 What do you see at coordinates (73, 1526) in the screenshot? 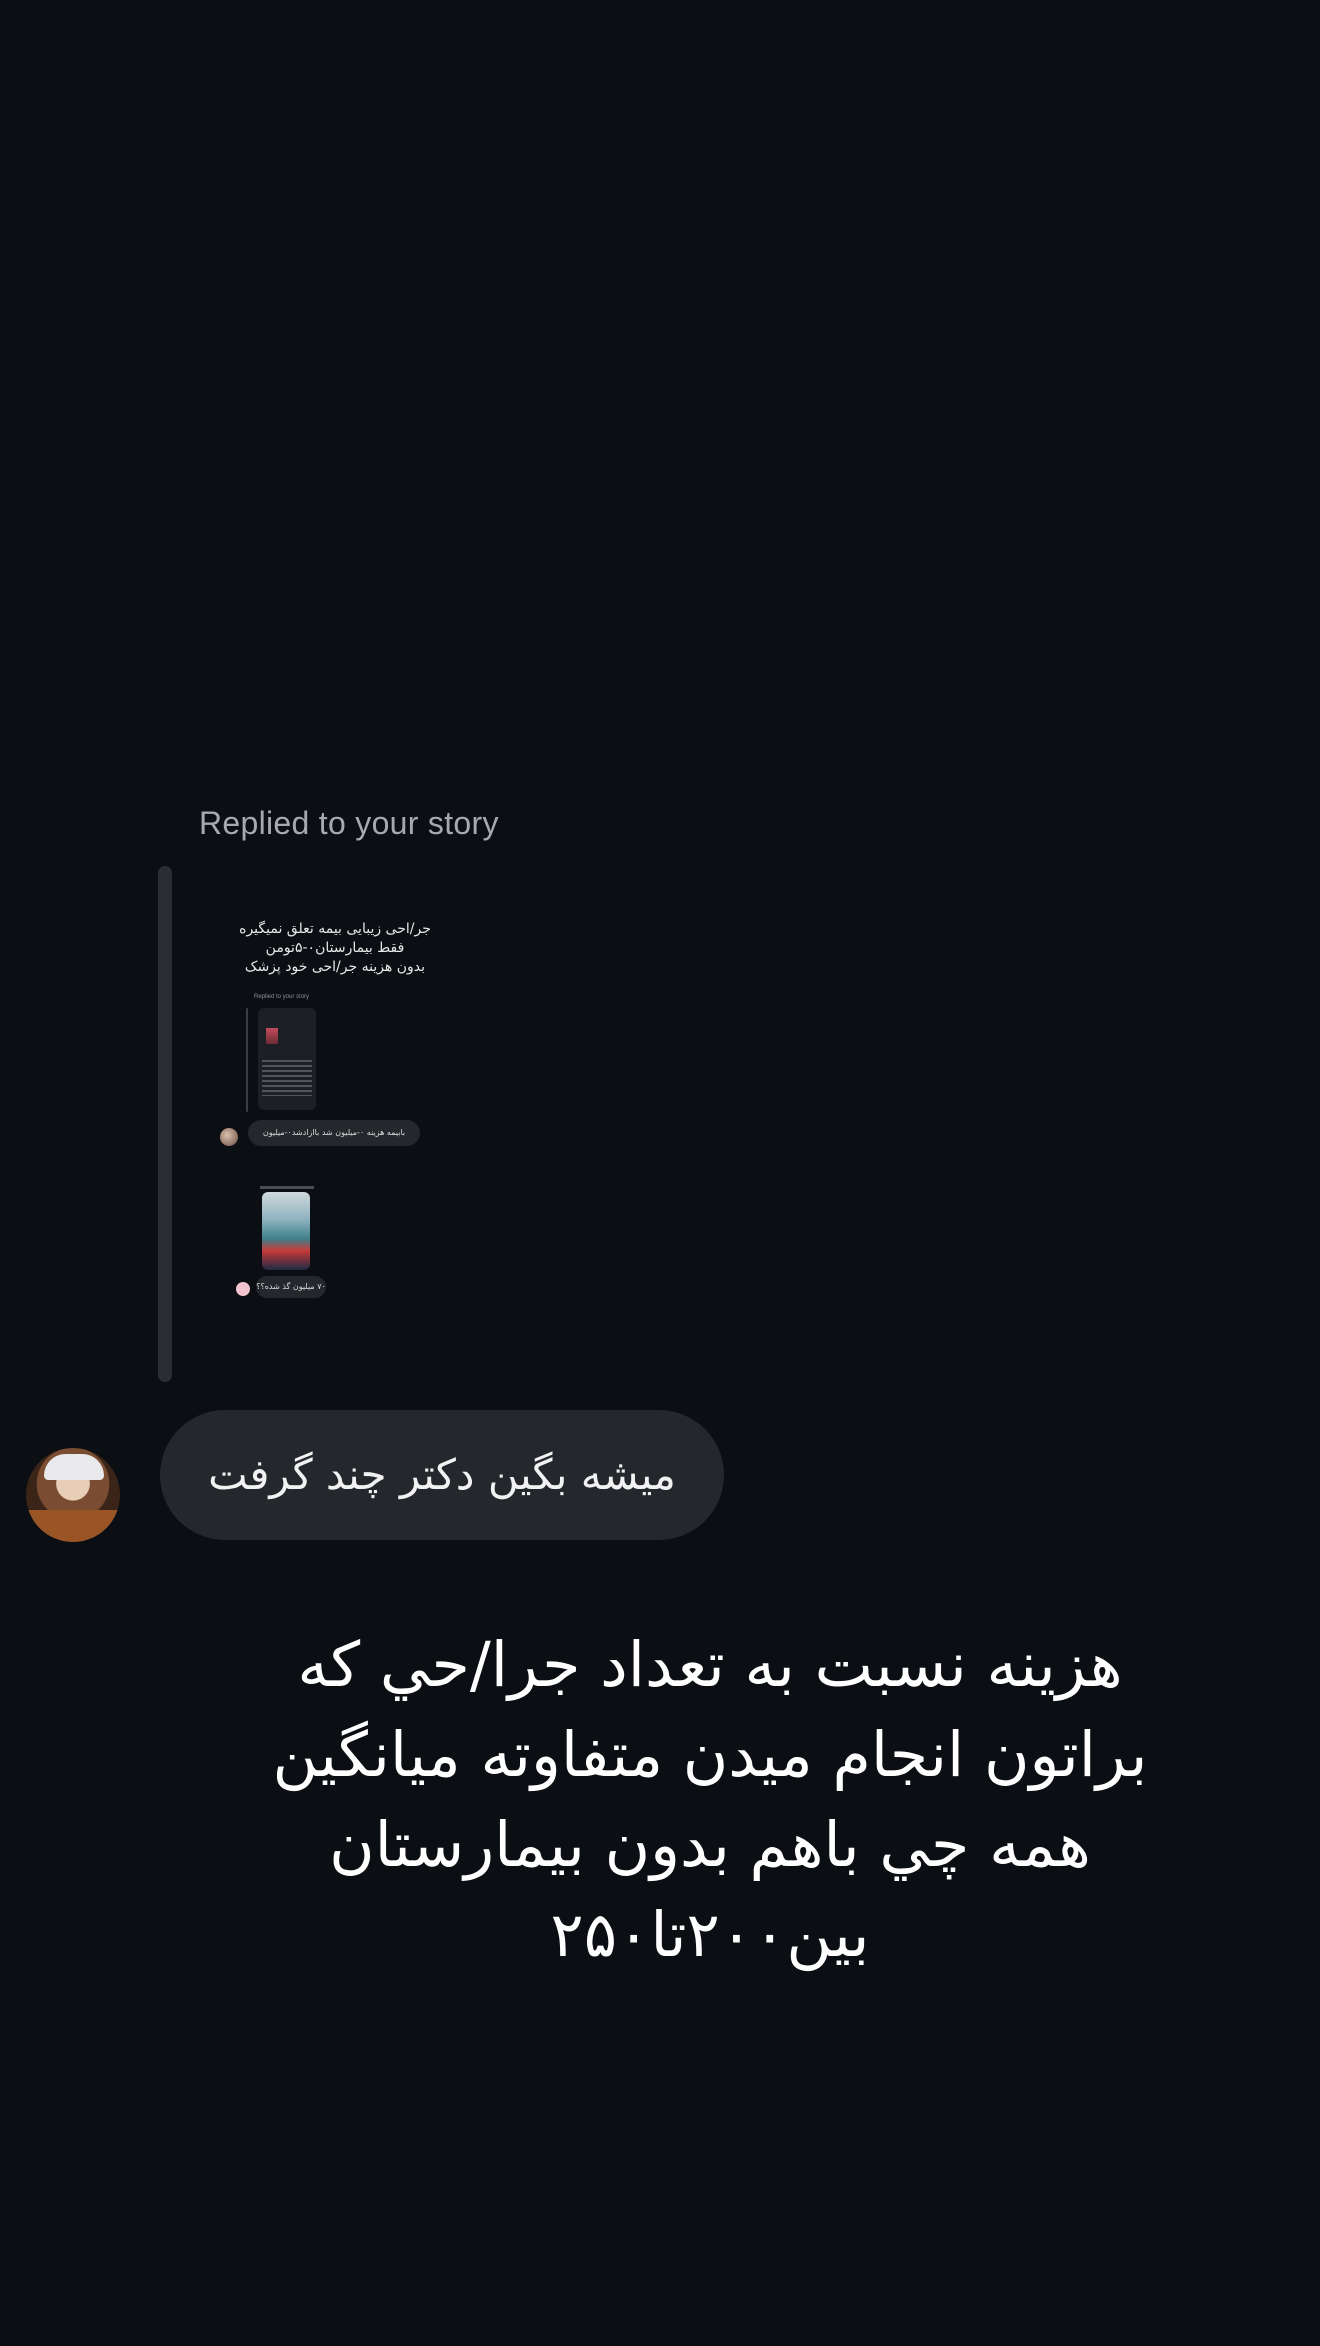
I see `avatar-jacket` at bounding box center [73, 1526].